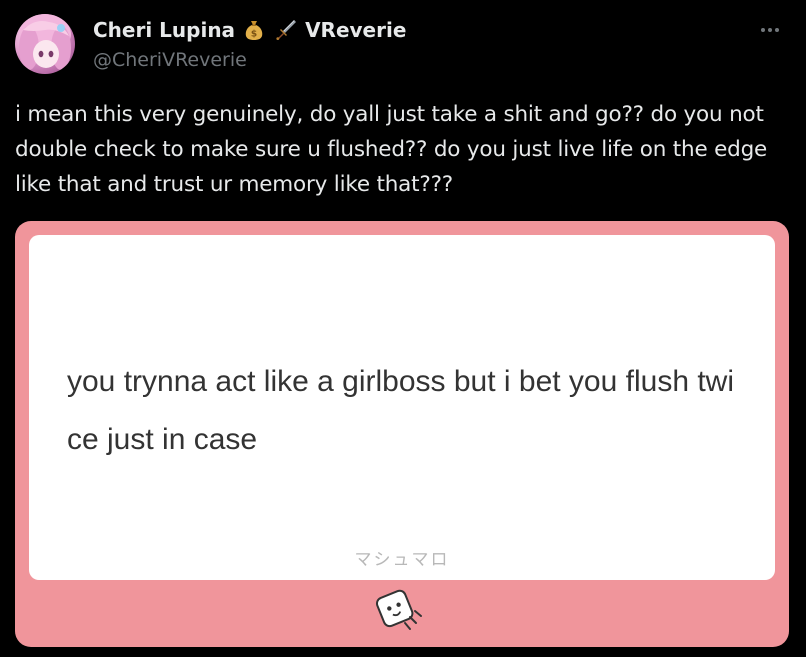 The height and width of the screenshot is (657, 806). I want to click on more-button, so click(770, 30).